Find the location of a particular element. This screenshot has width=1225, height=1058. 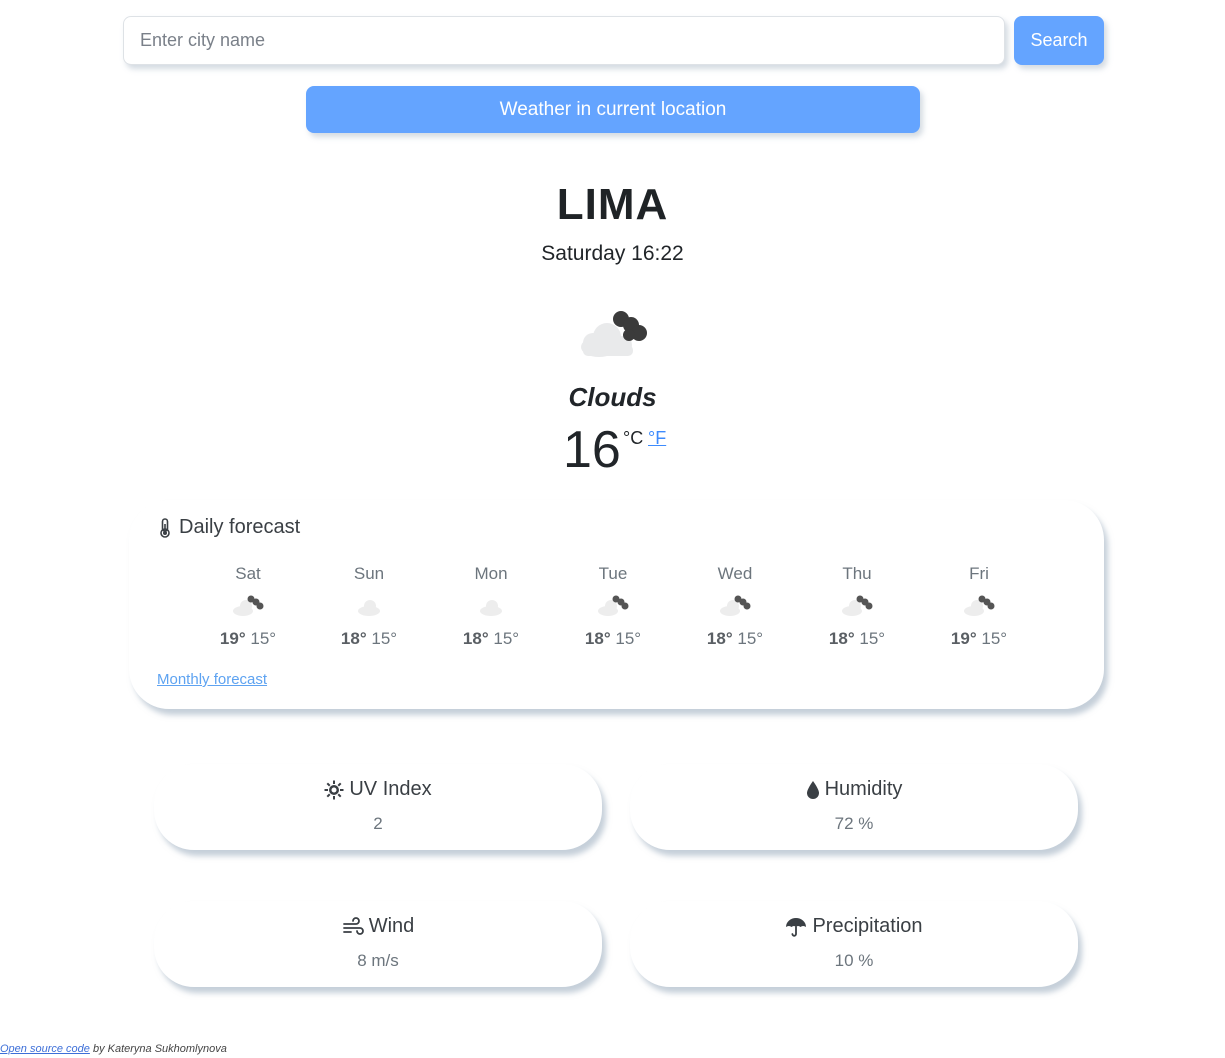

wind-title: Wind is located at coordinates (378, 926).